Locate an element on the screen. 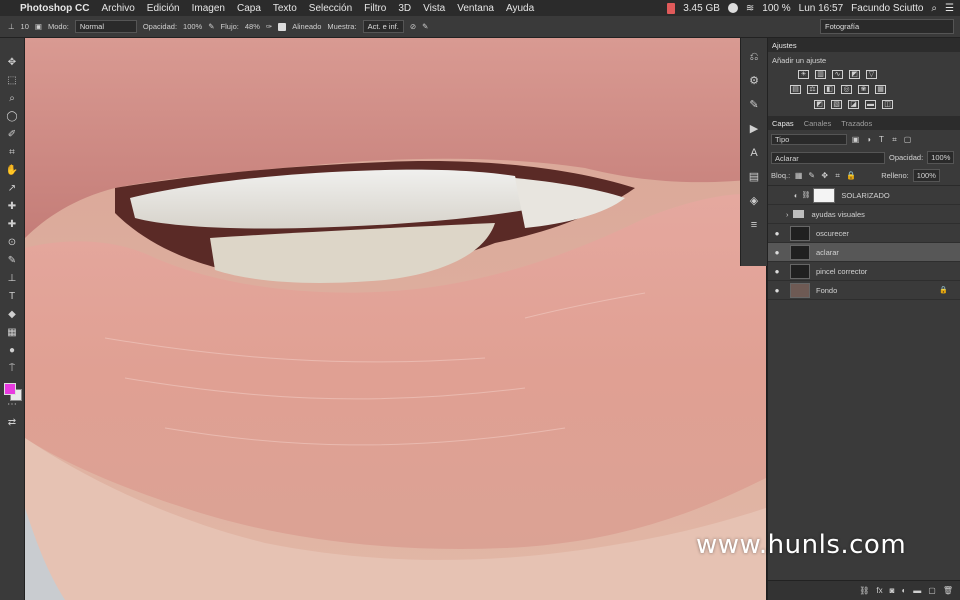 The image size is (960, 600). tab-ajustes: Ajustes is located at coordinates (784, 45).